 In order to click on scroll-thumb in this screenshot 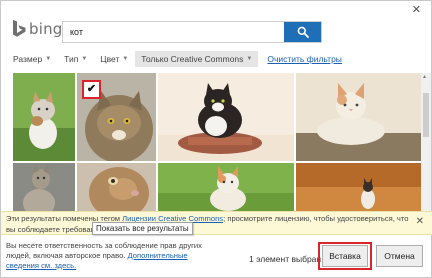, I will do `click(426, 115)`.